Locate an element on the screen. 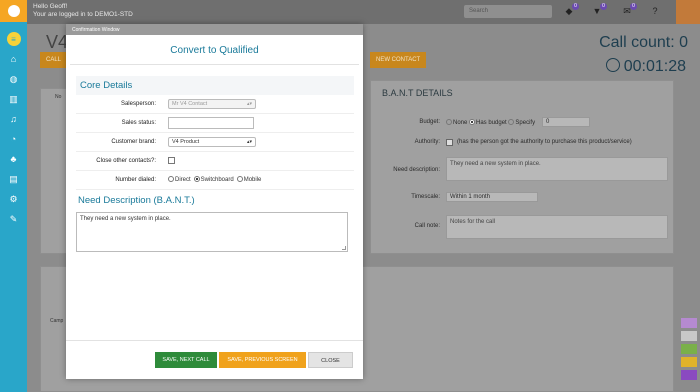  number-dialed-label: Number dialed: is located at coordinates (135, 180).